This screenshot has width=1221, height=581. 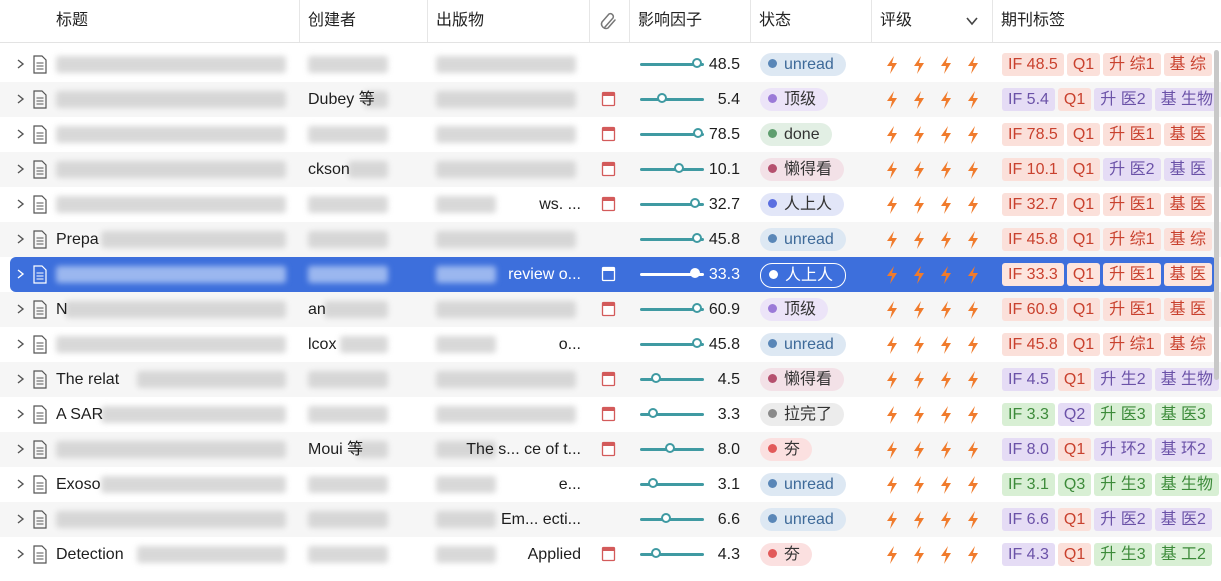 What do you see at coordinates (972, 21) in the screenshot?
I see `chevron-down-icon` at bounding box center [972, 21].